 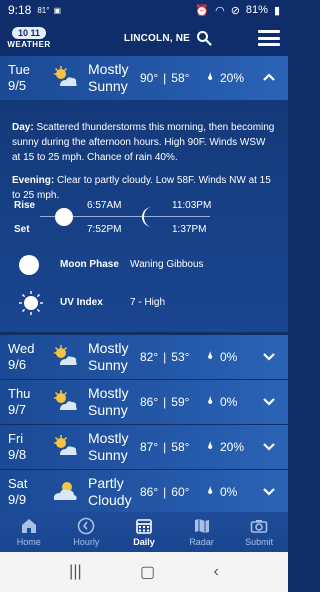 I want to click on day-name: Thu 9/7, so click(x=19, y=401).